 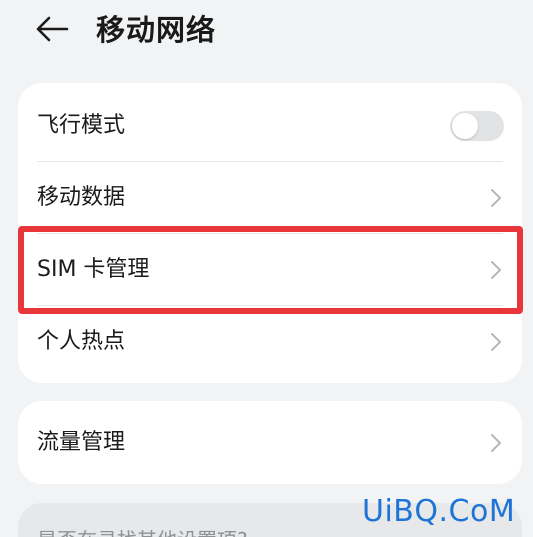 I want to click on header: 移动网络, so click(x=266, y=31).